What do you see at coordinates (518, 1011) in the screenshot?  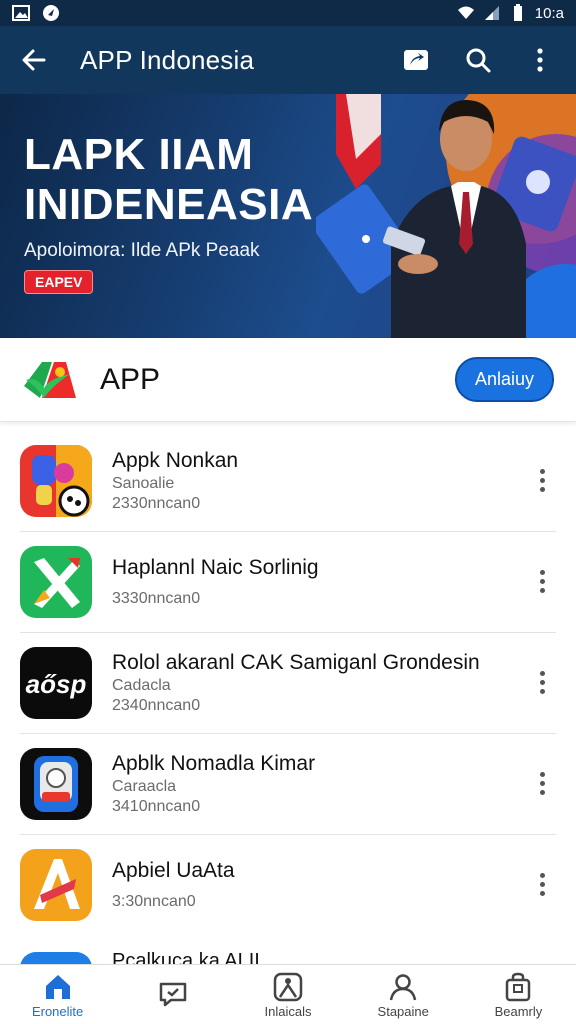 I see `nav-label: Beamrly` at bounding box center [518, 1011].